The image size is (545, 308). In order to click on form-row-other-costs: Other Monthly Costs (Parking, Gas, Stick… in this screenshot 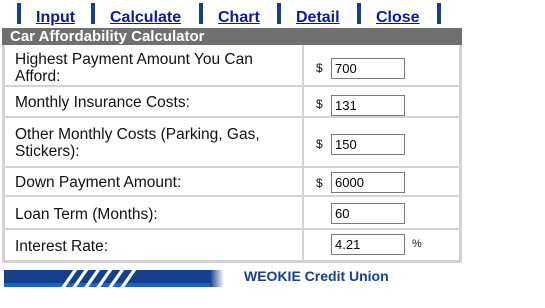, I will do `click(232, 143)`.